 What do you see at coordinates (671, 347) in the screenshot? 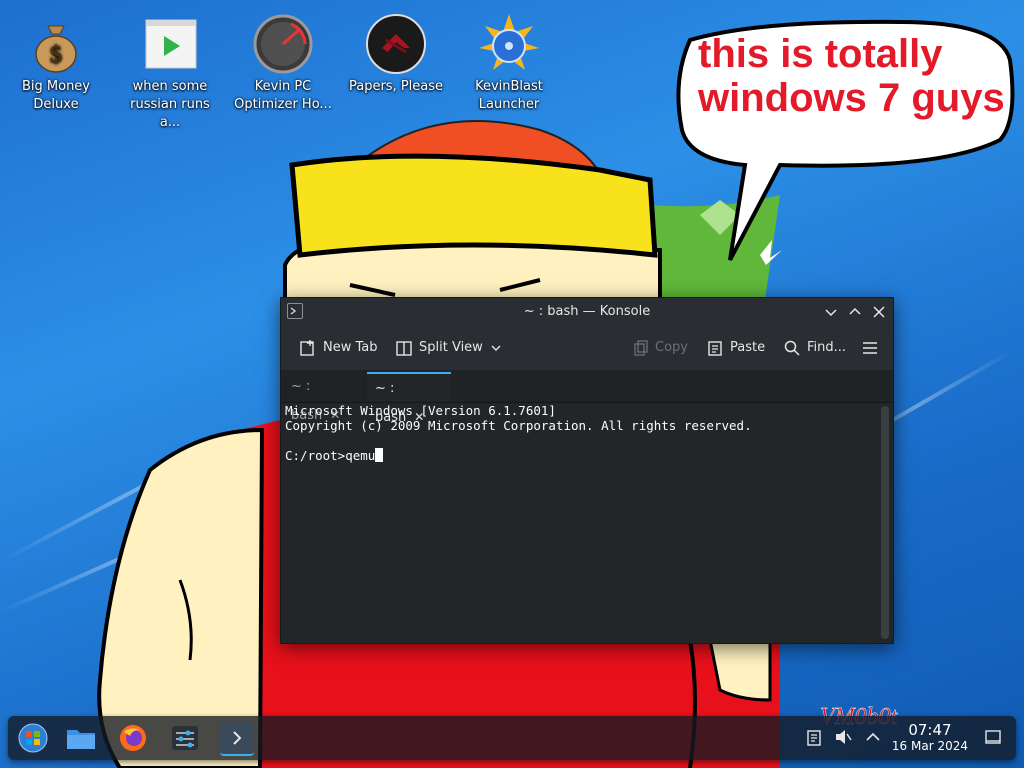
I see `copy-label: Copy` at bounding box center [671, 347].